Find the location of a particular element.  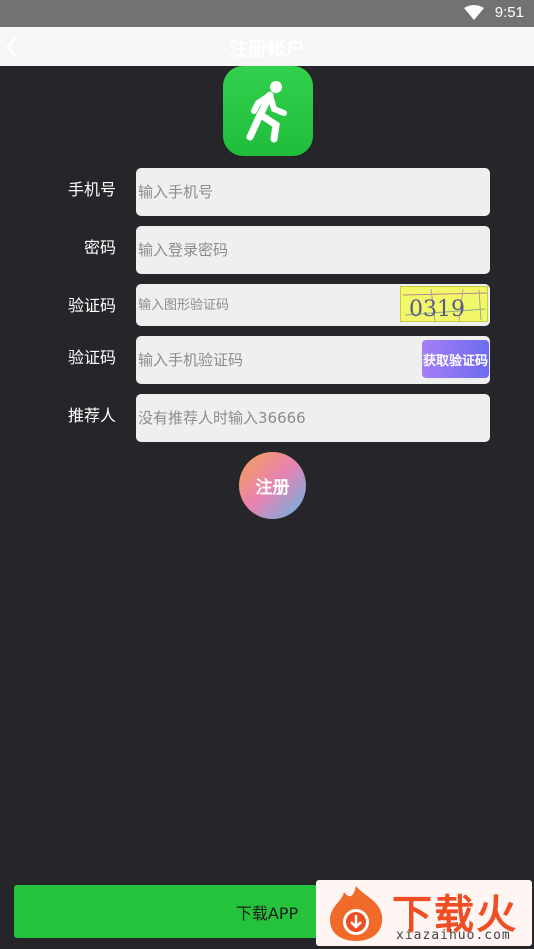

sms-label: 验证码 is located at coordinates (91, 357).